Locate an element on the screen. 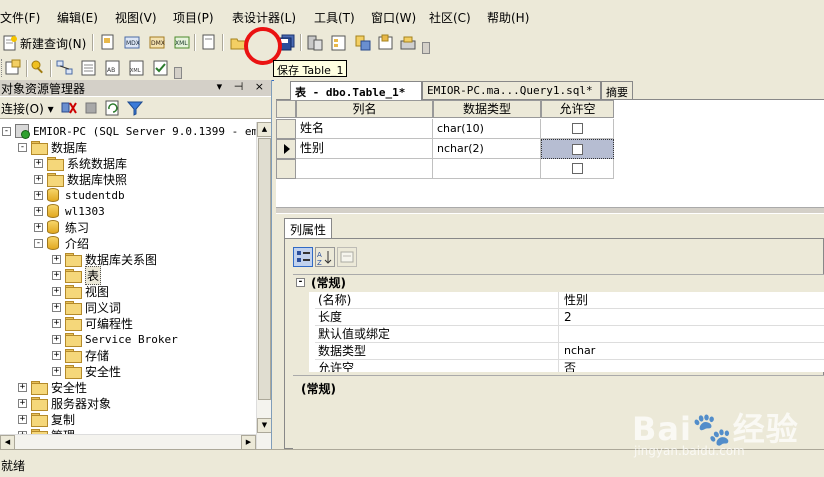 This screenshot has height=477, width=824. primary-key-icon is located at coordinates (39, 68).